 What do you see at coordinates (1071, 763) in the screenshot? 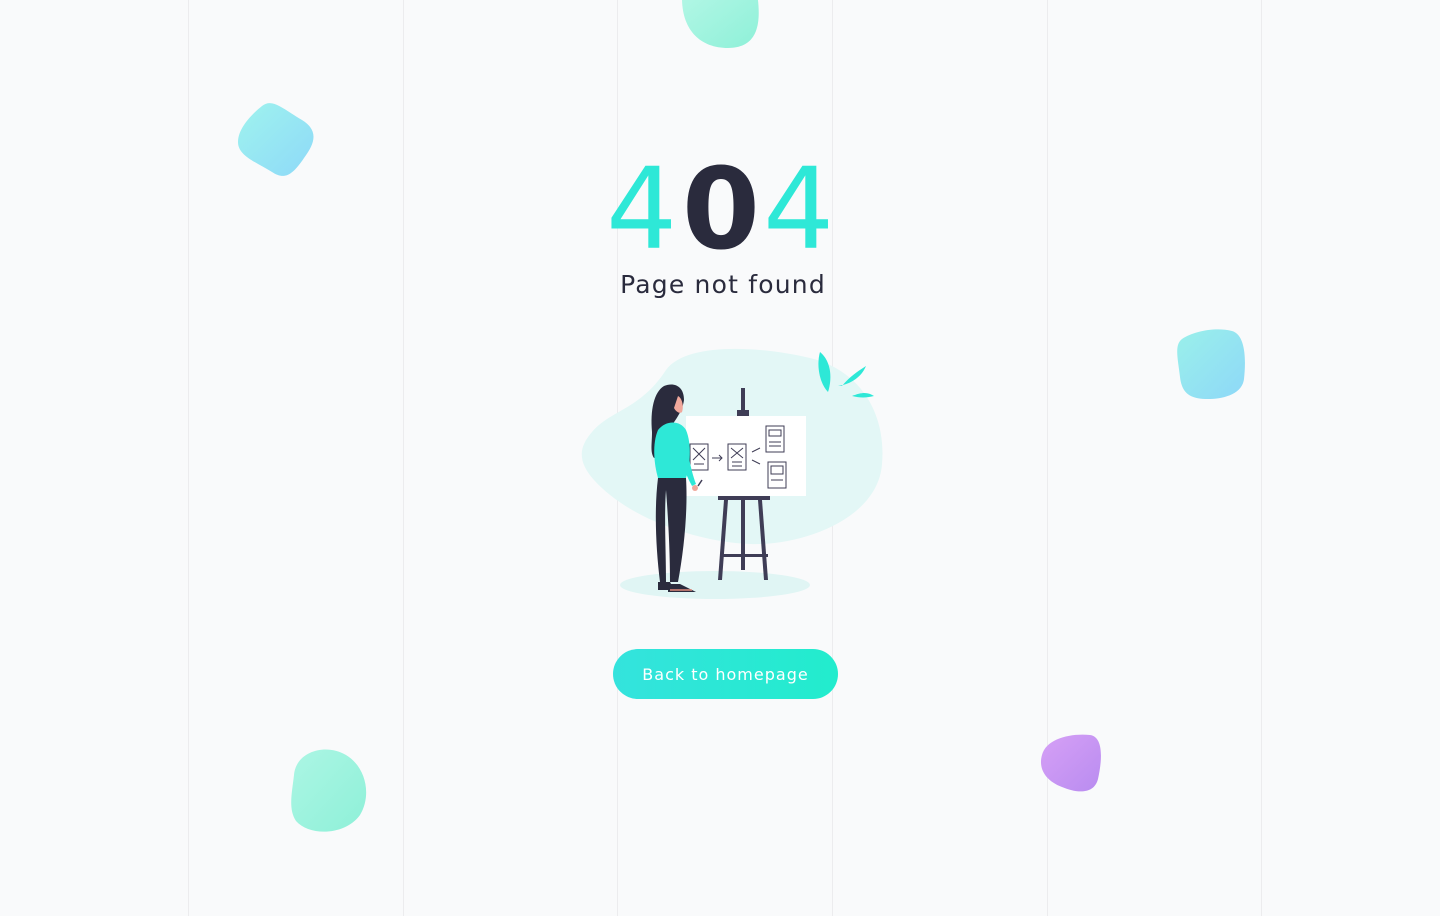
I see `decorative-blob-purple` at bounding box center [1071, 763].